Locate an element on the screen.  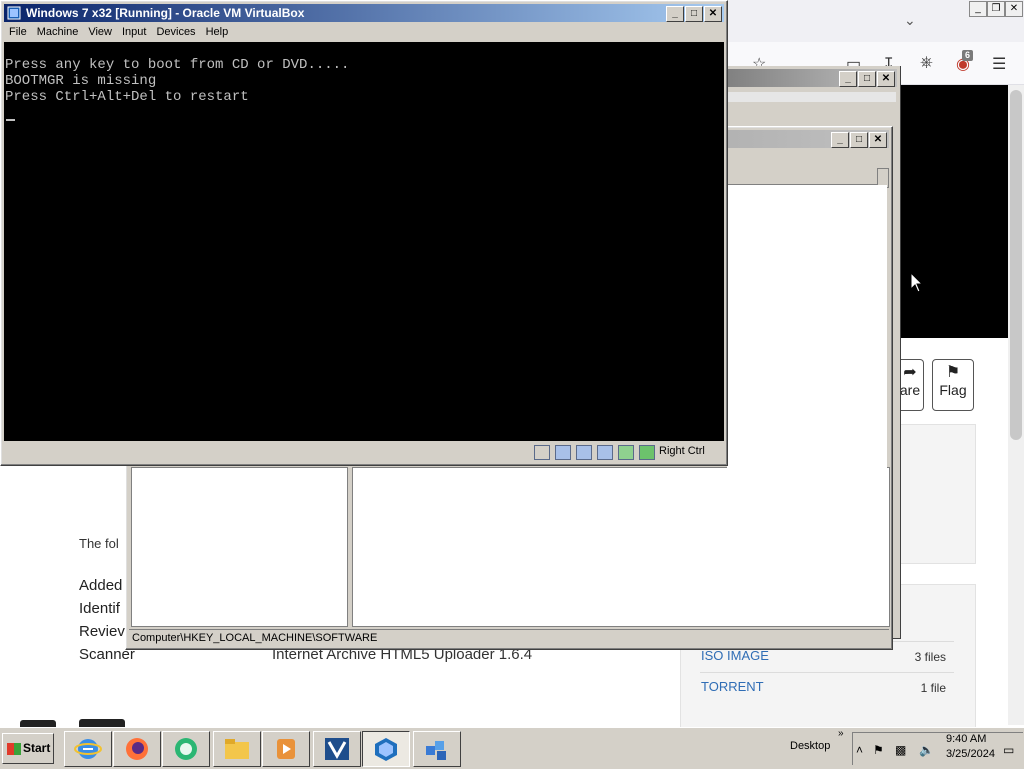
extension-badge: 6 is located at coordinates (968, 55).